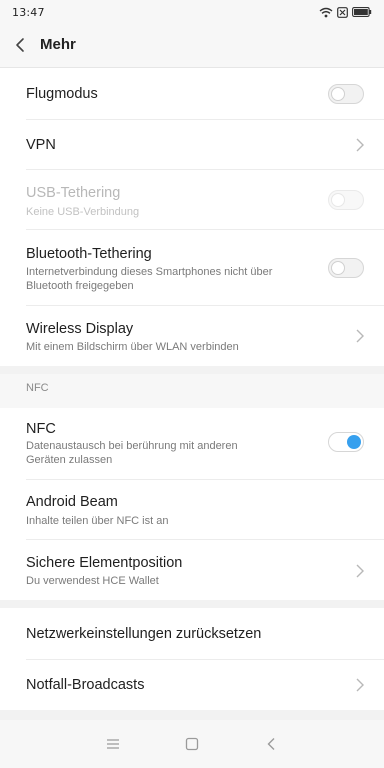 The image size is (384, 768). What do you see at coordinates (89, 254) in the screenshot?
I see `setting-label: Bluetooth-Tethering` at bounding box center [89, 254].